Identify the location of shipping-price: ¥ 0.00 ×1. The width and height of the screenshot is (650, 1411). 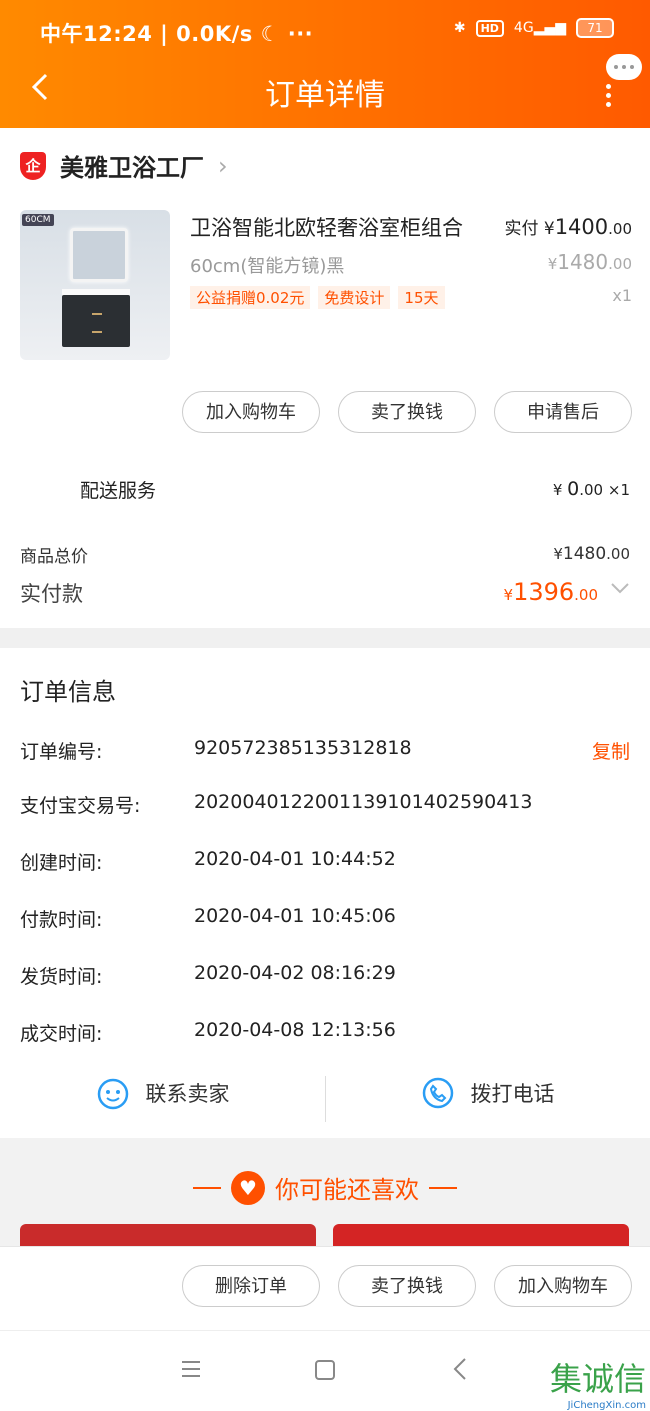
(591, 489).